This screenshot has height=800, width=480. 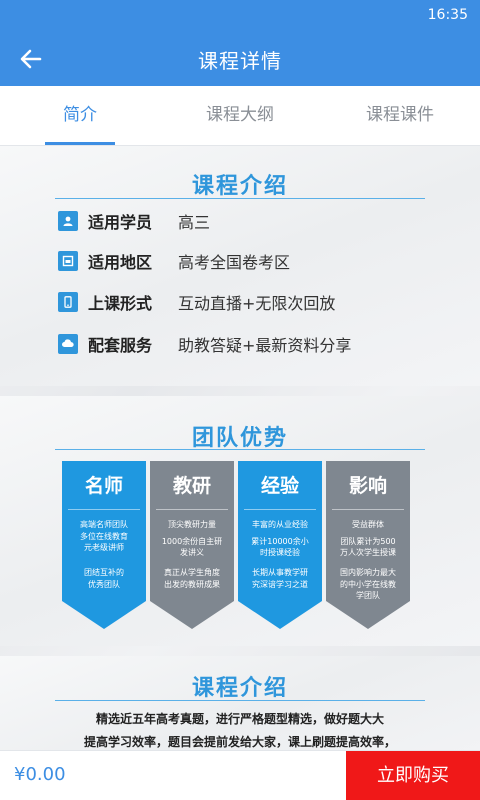 What do you see at coordinates (174, 261) in the screenshot?
I see `info-row-region: 适用地区 高考全国卷考区` at bounding box center [174, 261].